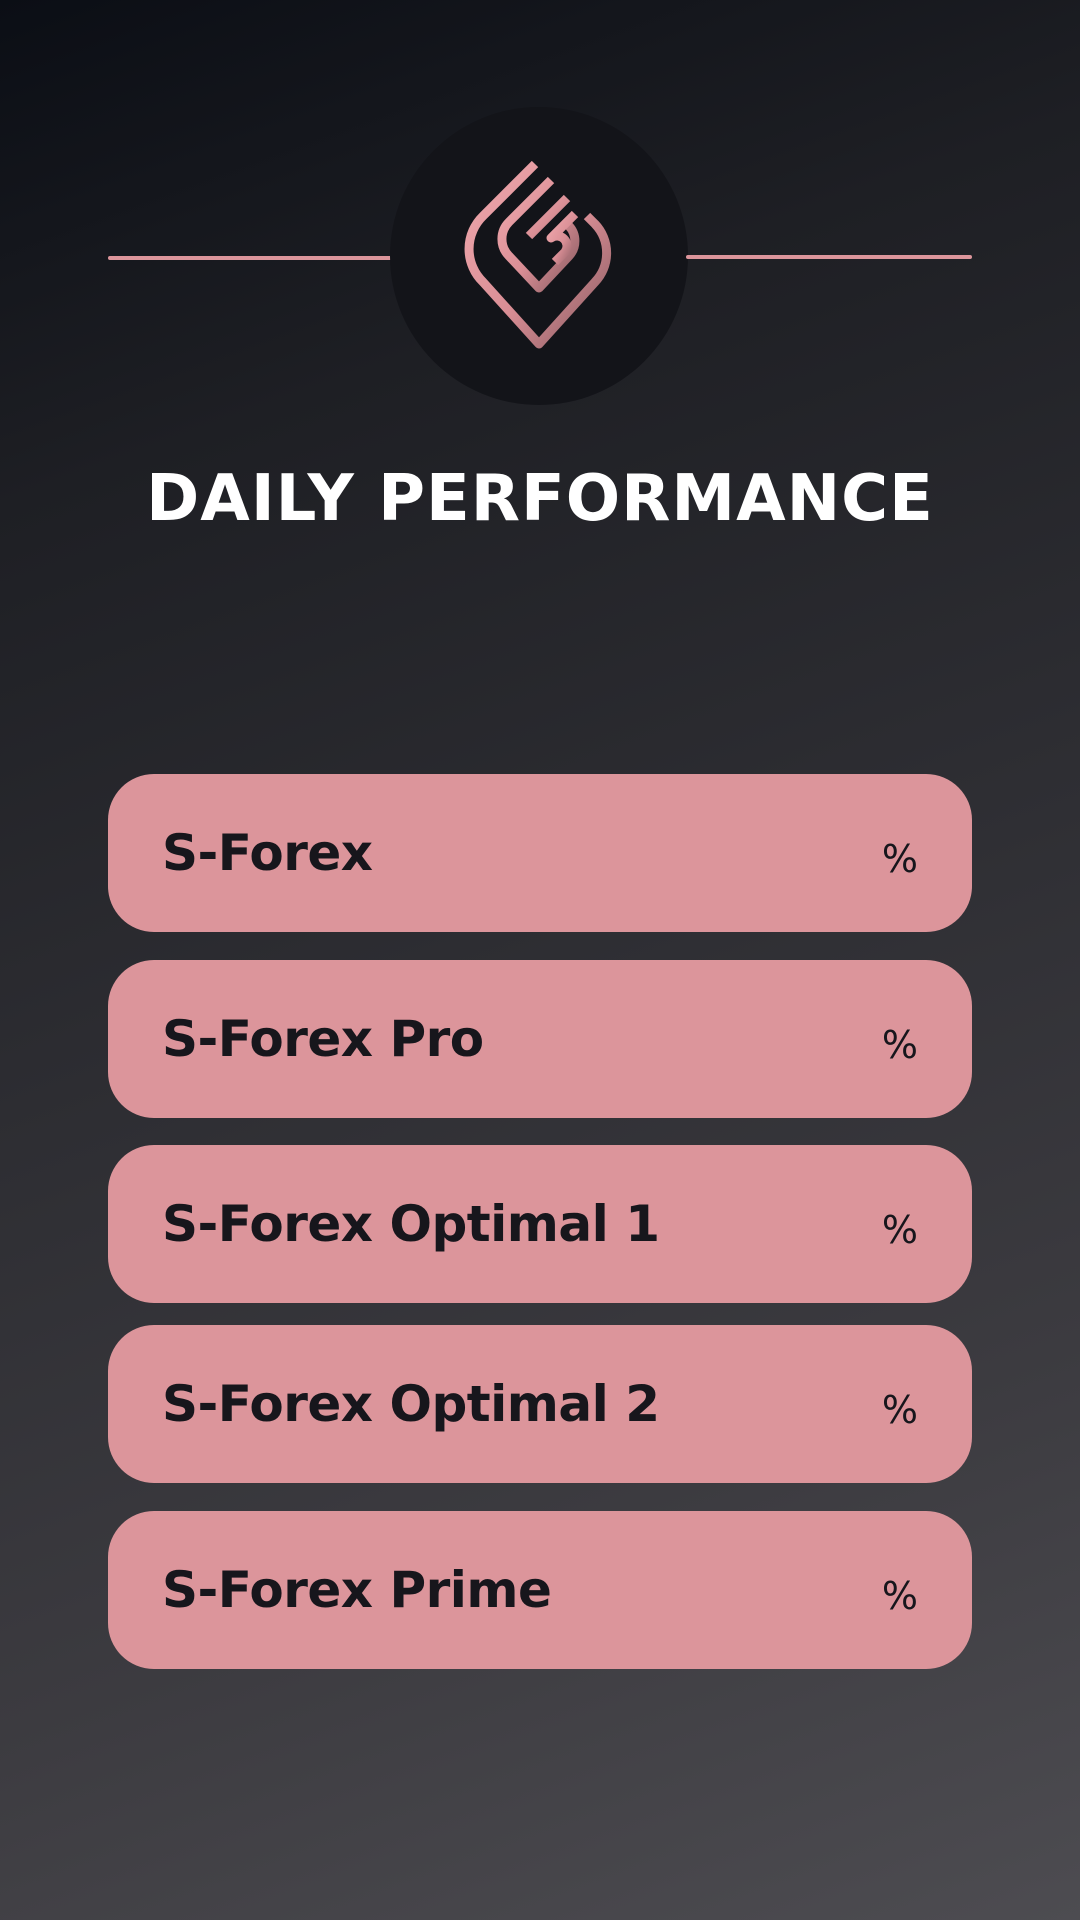 This screenshot has width=1080, height=1920. I want to click on performance-card-s-forex-prime: S-Forex Prime %, so click(540, 1590).